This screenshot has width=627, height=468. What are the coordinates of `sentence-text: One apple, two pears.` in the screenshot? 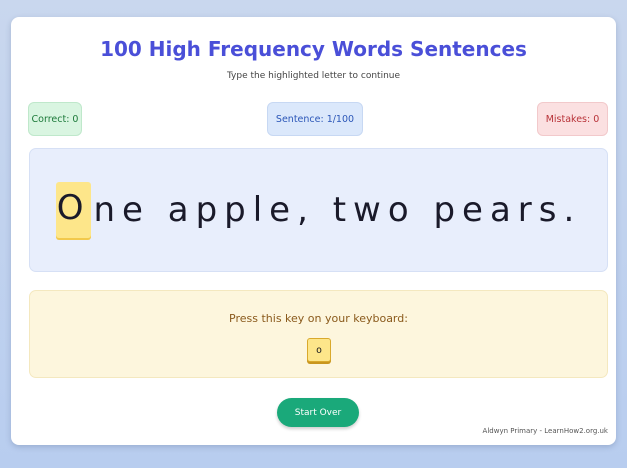 It's located at (318, 210).